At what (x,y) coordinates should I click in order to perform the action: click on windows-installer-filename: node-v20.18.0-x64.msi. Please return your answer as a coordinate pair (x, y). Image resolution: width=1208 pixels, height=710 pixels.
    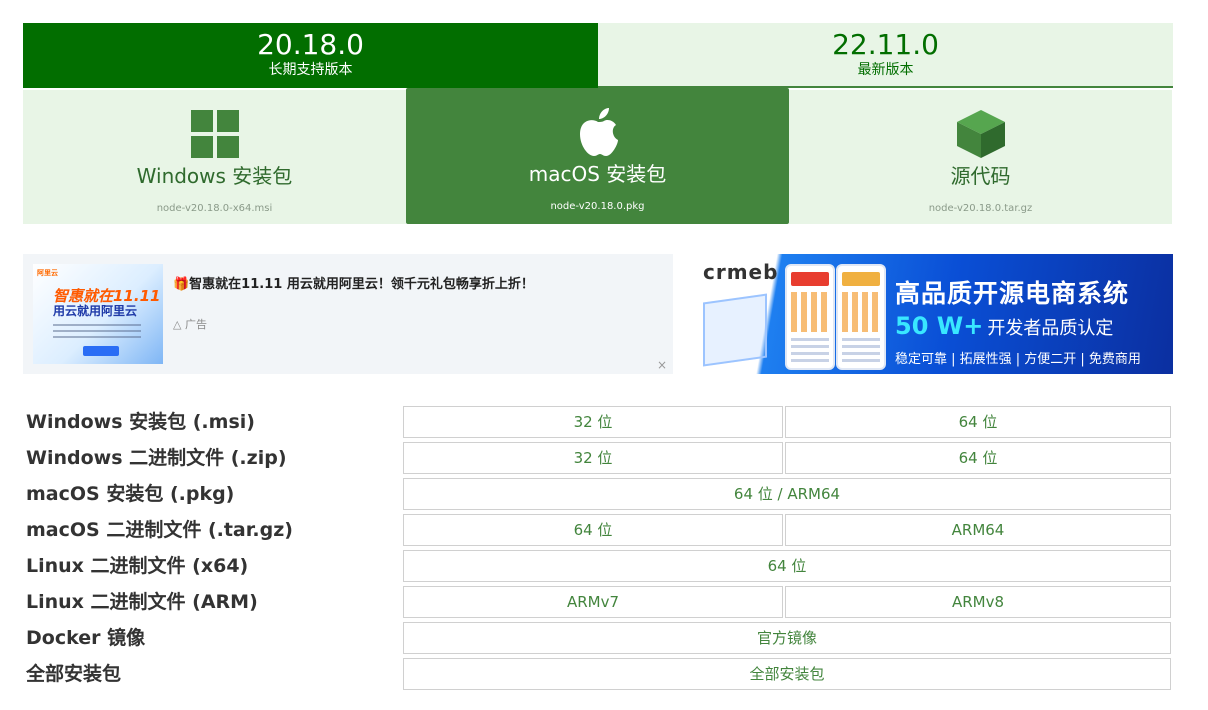
    Looking at the image, I should click on (214, 208).